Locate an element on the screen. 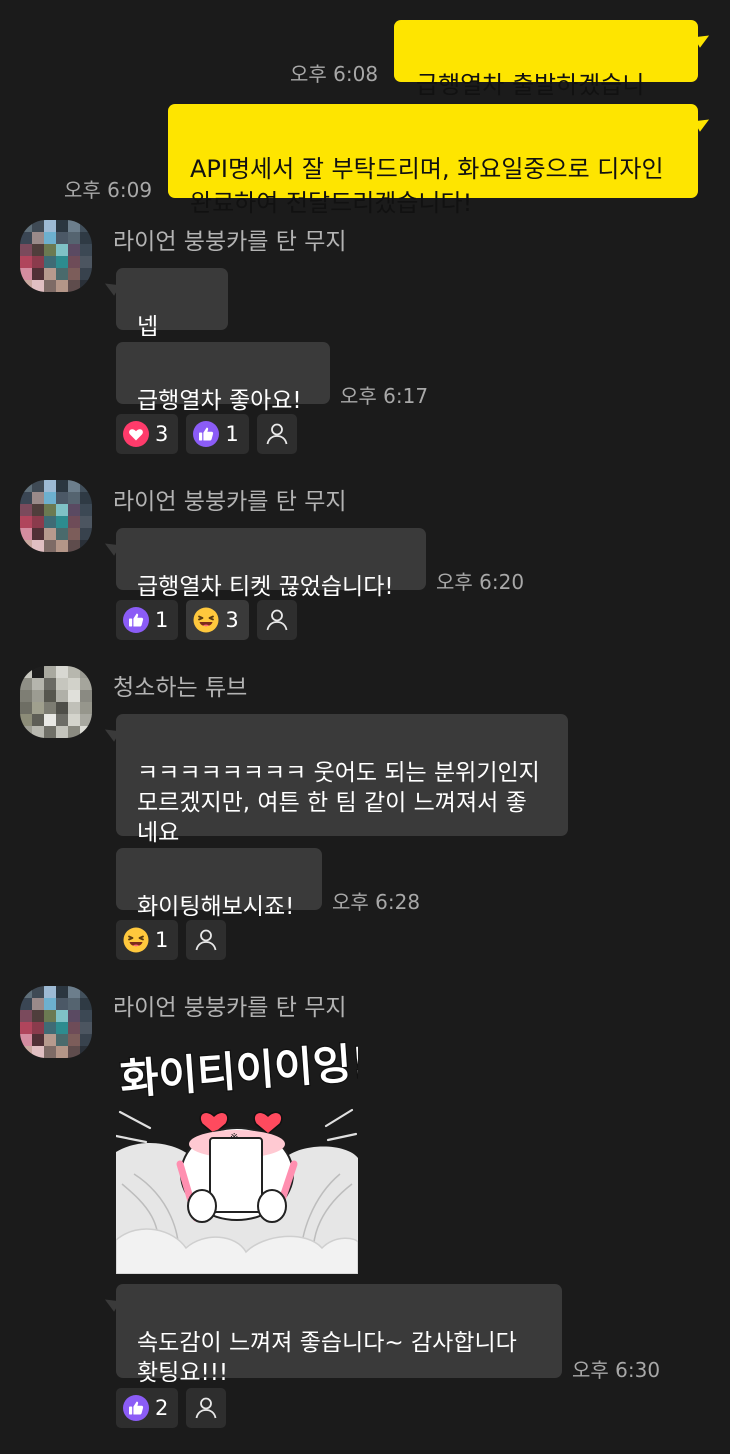 This screenshot has width=730, height=1454. message-time: 오후 6:09 is located at coordinates (108, 190).